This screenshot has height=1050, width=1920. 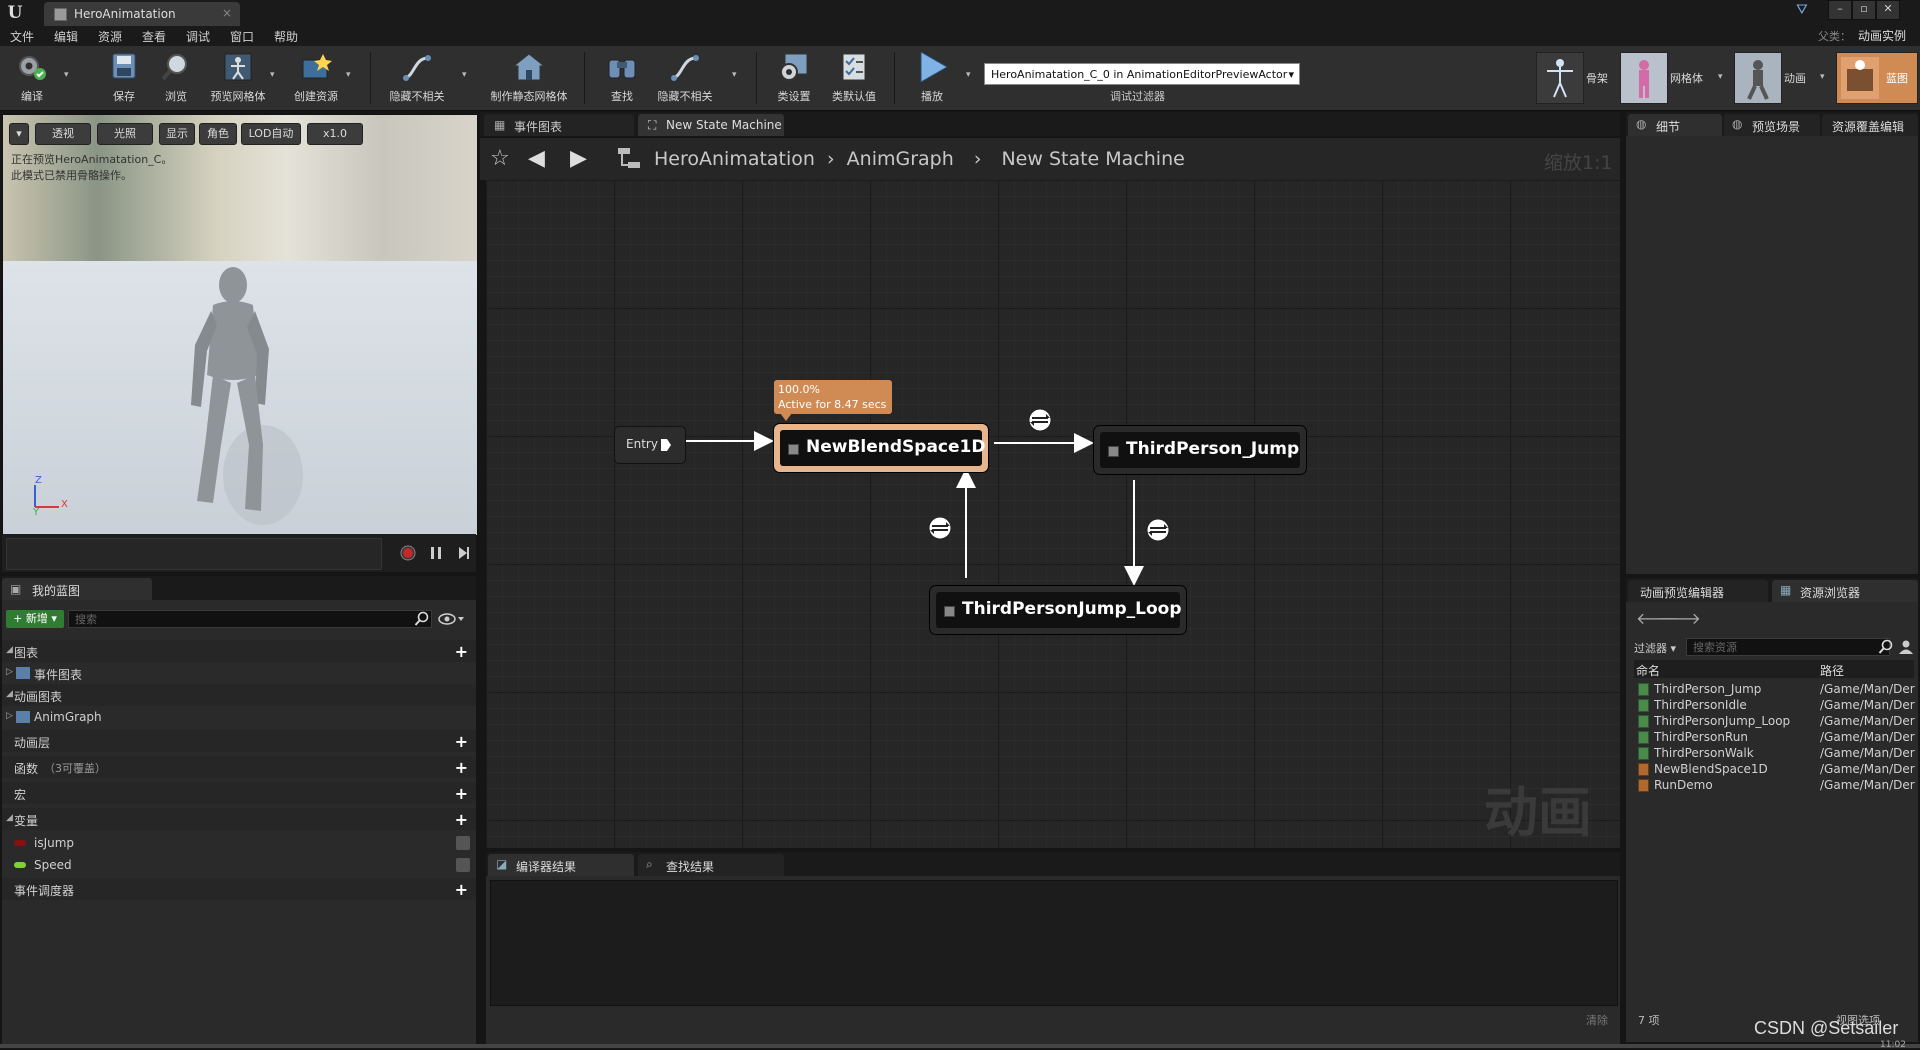 What do you see at coordinates (559, 125) in the screenshot?
I see `tab-event-graph: ▦ 事件图表` at bounding box center [559, 125].